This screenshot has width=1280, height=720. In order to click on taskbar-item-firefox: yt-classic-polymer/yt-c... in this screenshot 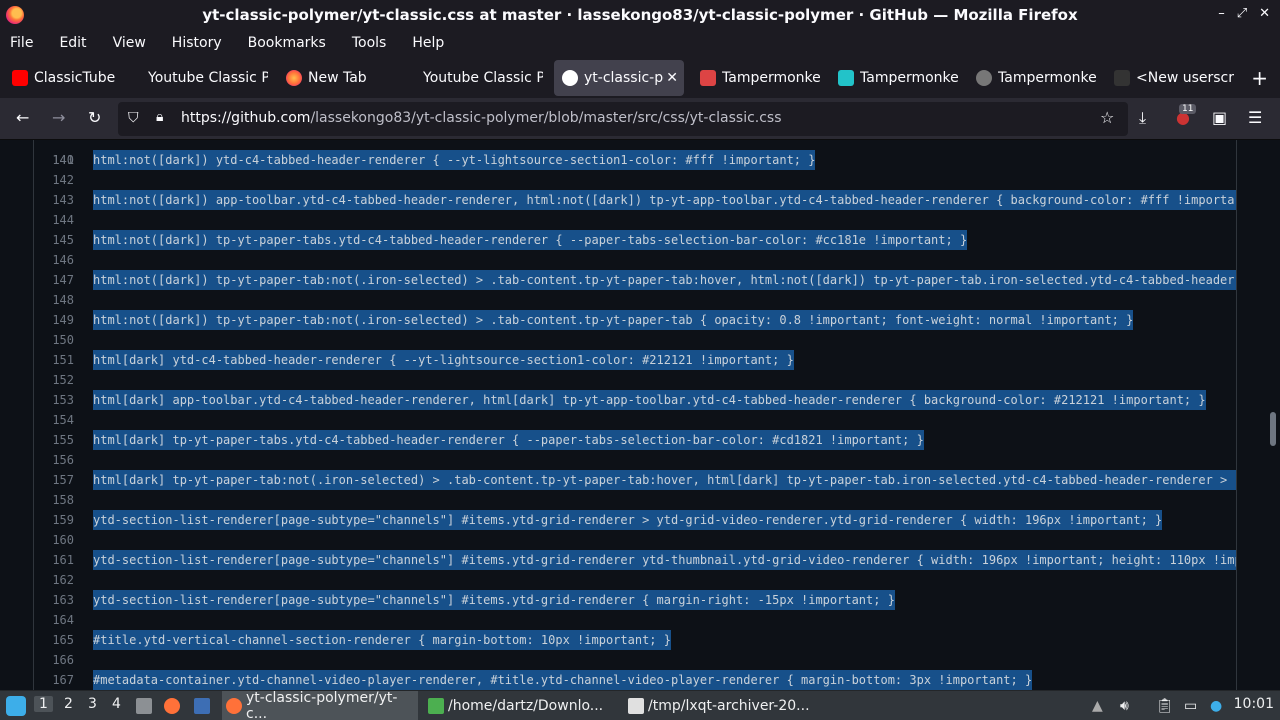, I will do `click(320, 705)`.